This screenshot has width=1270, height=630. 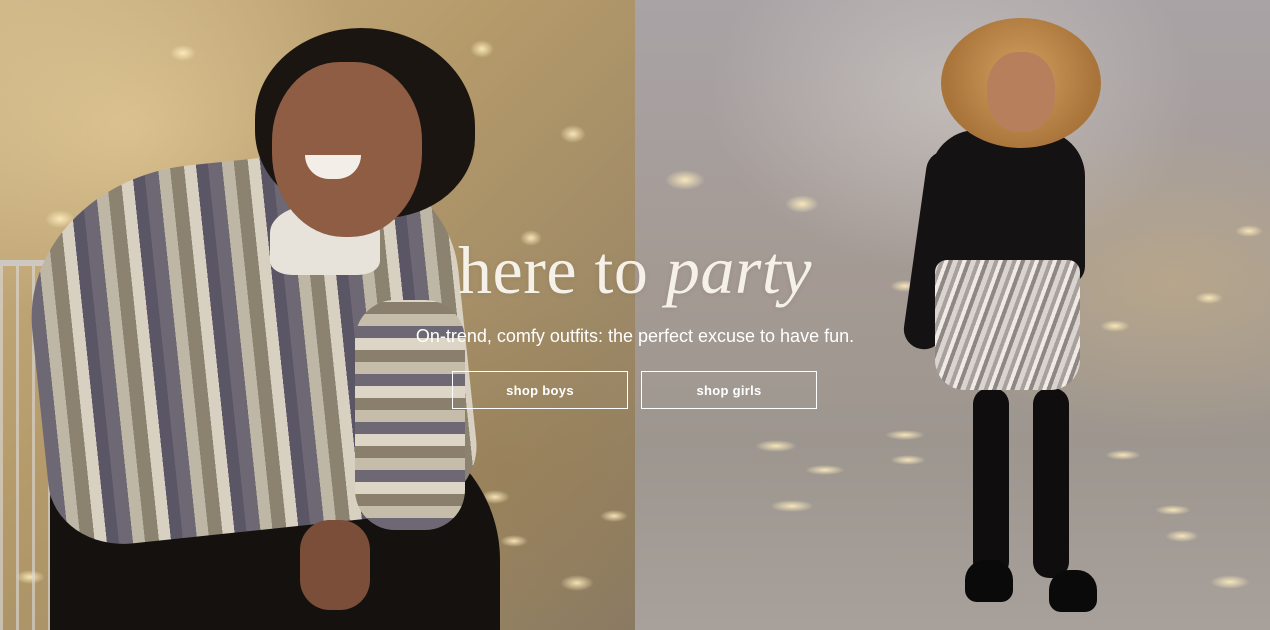 I want to click on shop-girls-label: shop girls, so click(x=729, y=390).